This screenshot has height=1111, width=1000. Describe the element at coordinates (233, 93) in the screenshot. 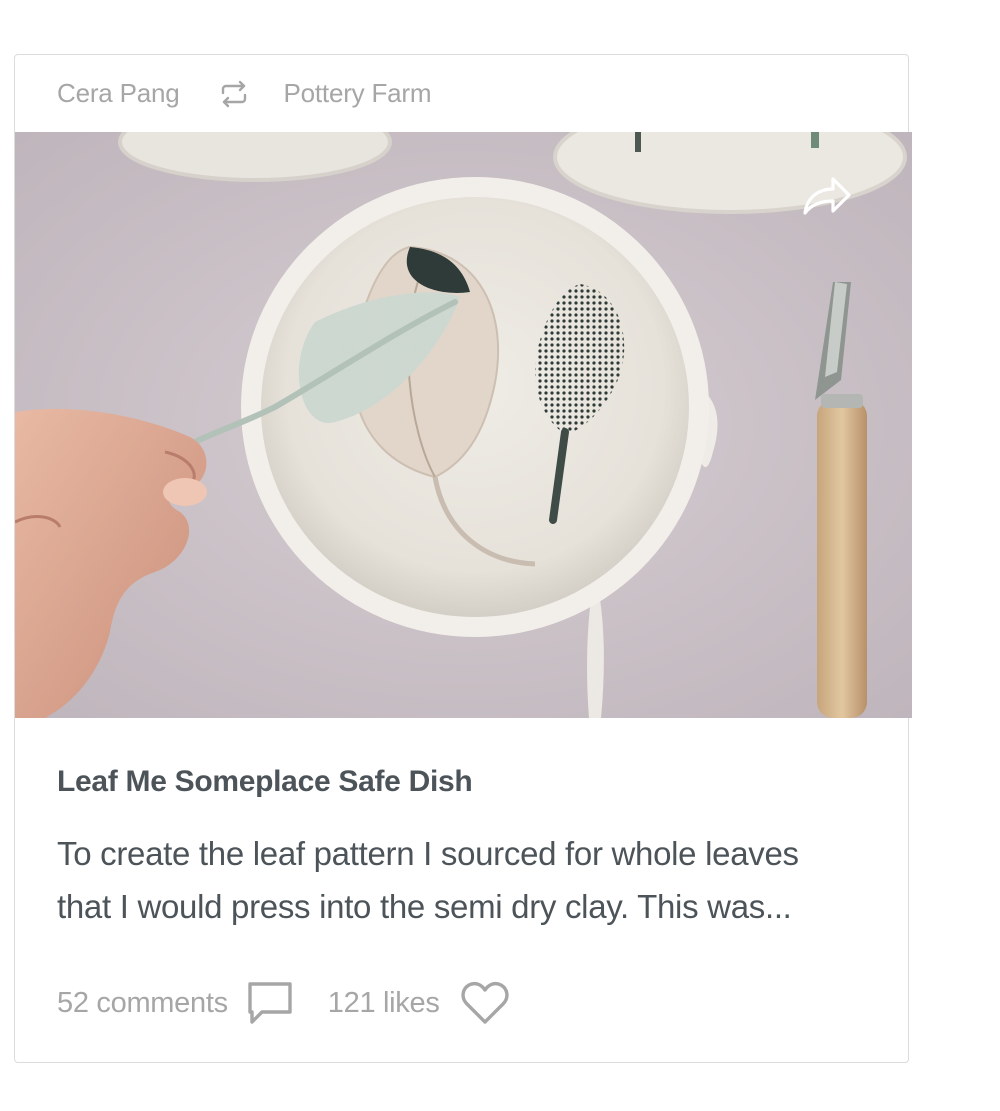

I see `repost-icon` at that location.